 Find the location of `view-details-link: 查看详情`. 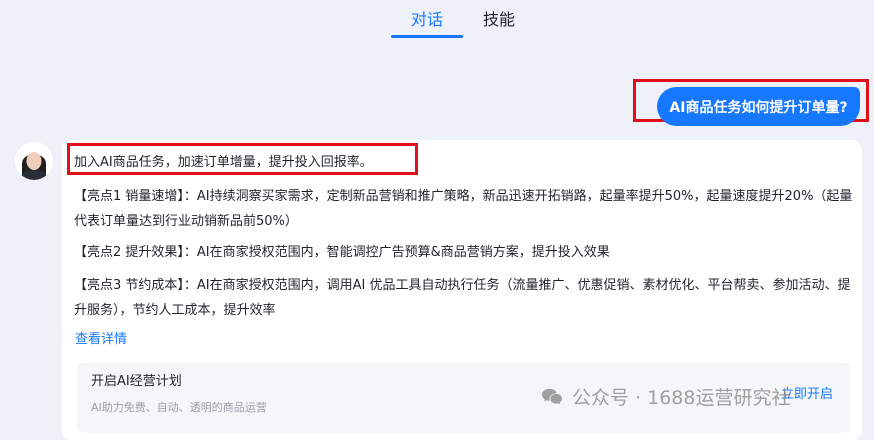

view-details-link: 查看详情 is located at coordinates (101, 340).